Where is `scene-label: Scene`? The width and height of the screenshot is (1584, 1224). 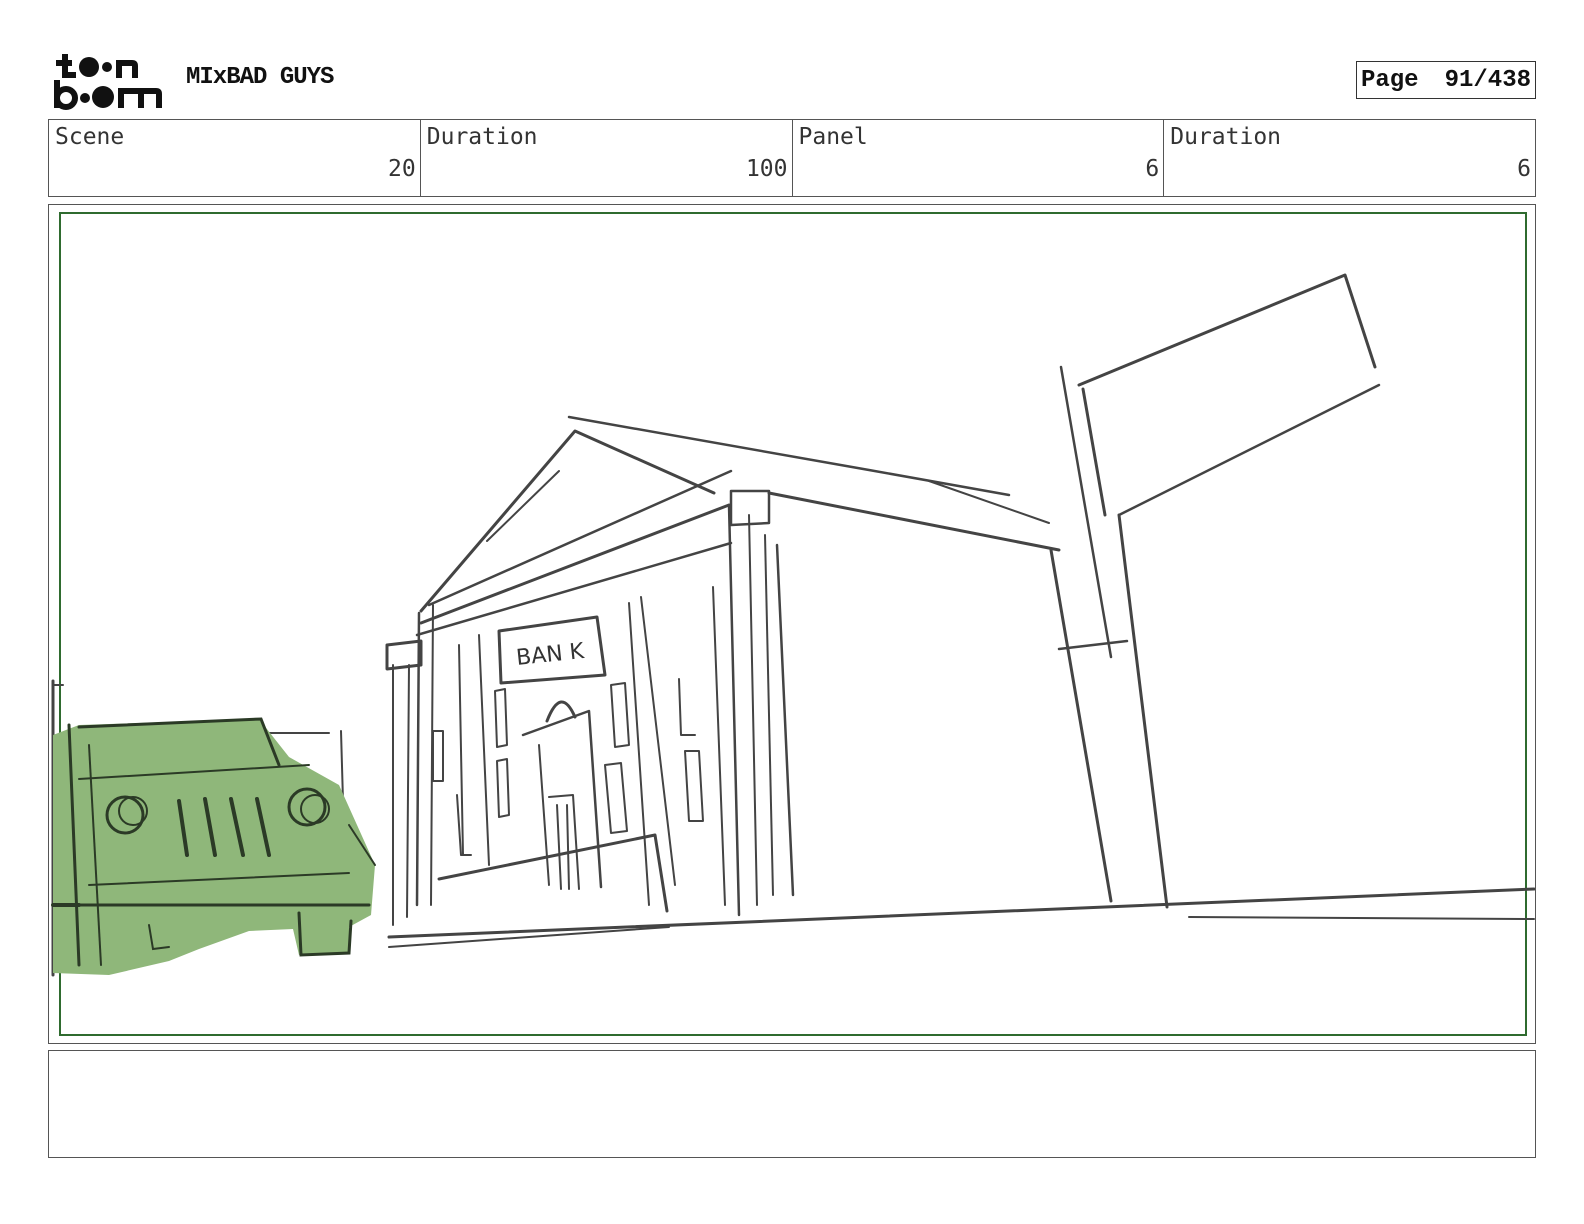
scene-label: Scene is located at coordinates (90, 137).